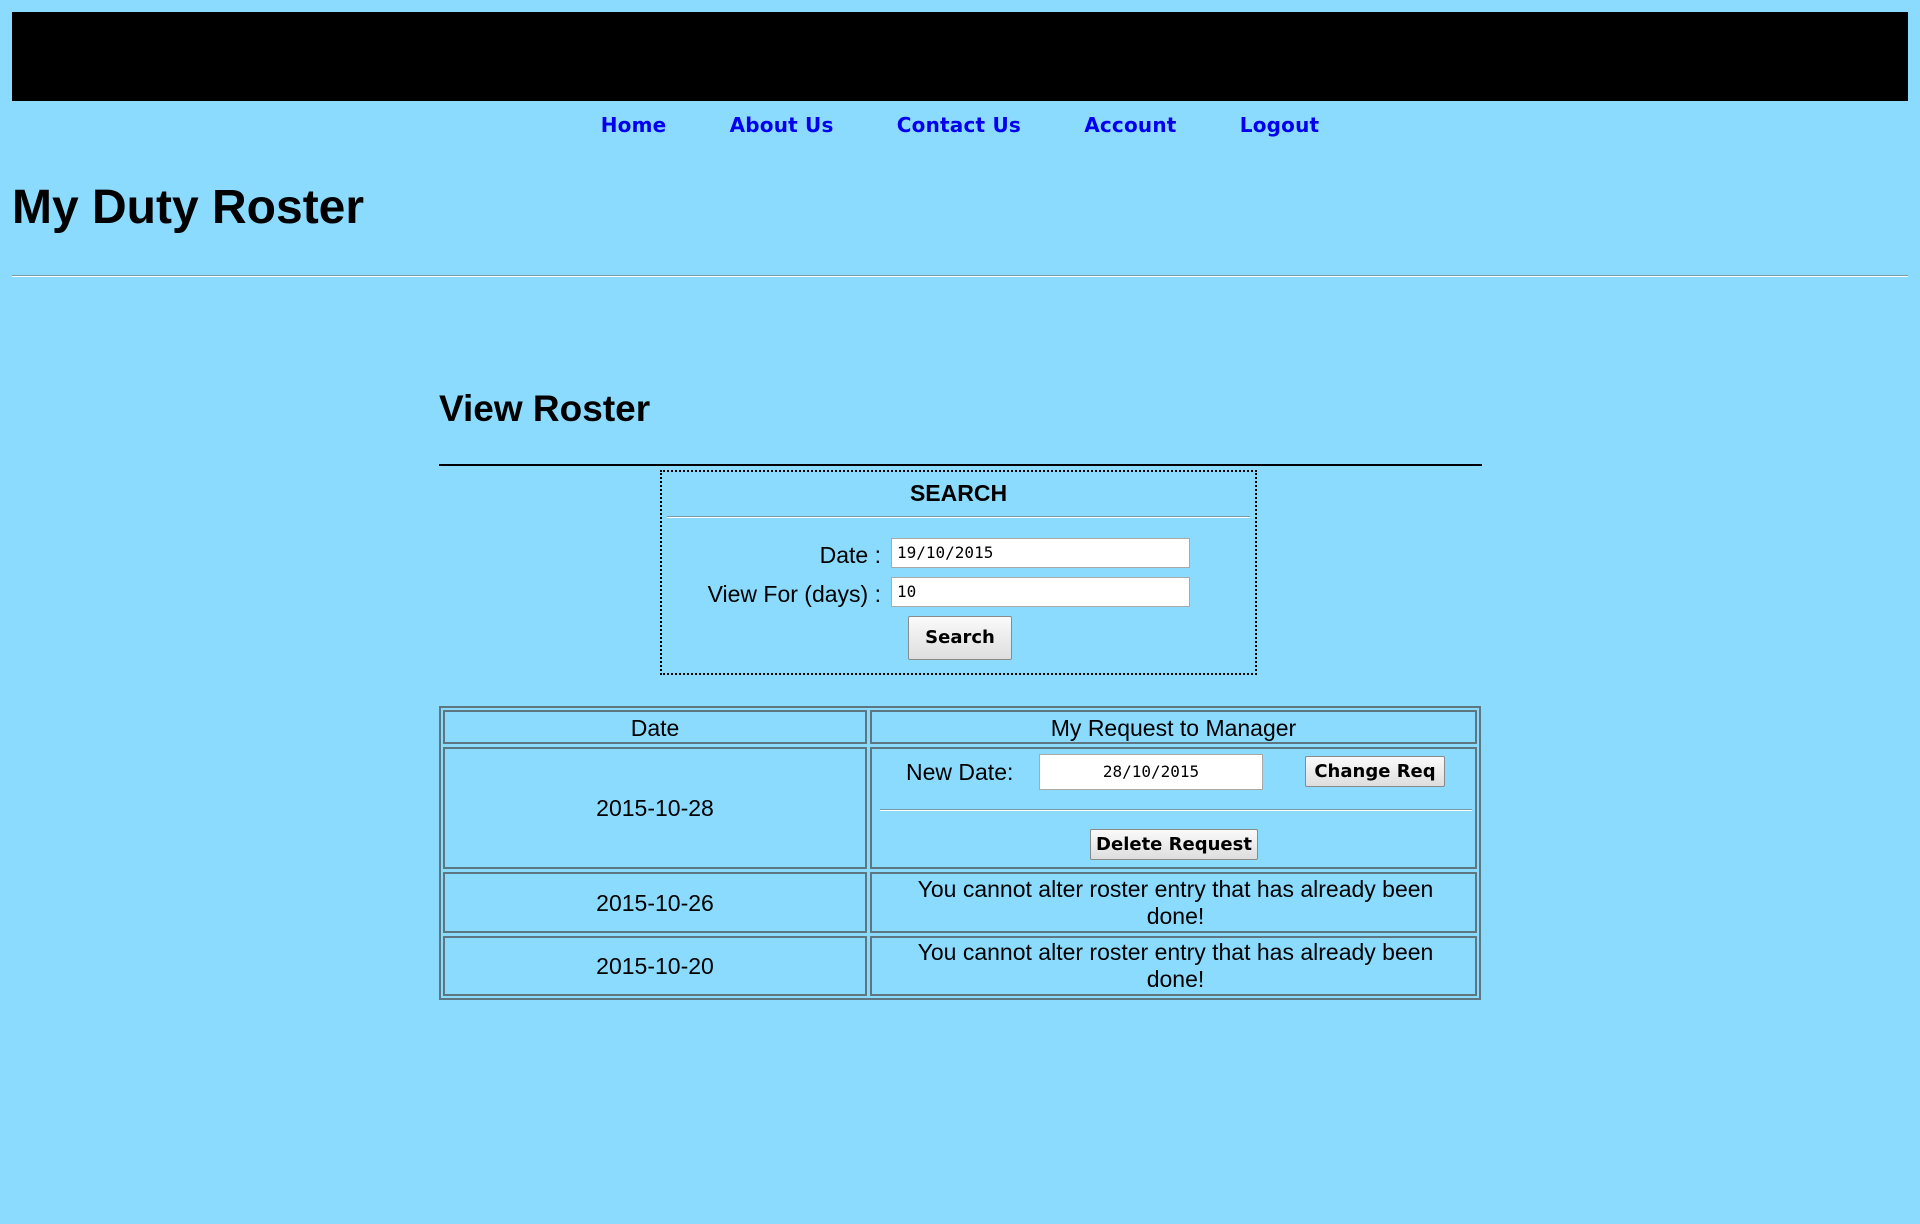  I want to click on table-row-date-cell: 2015-10-26, so click(655, 902).